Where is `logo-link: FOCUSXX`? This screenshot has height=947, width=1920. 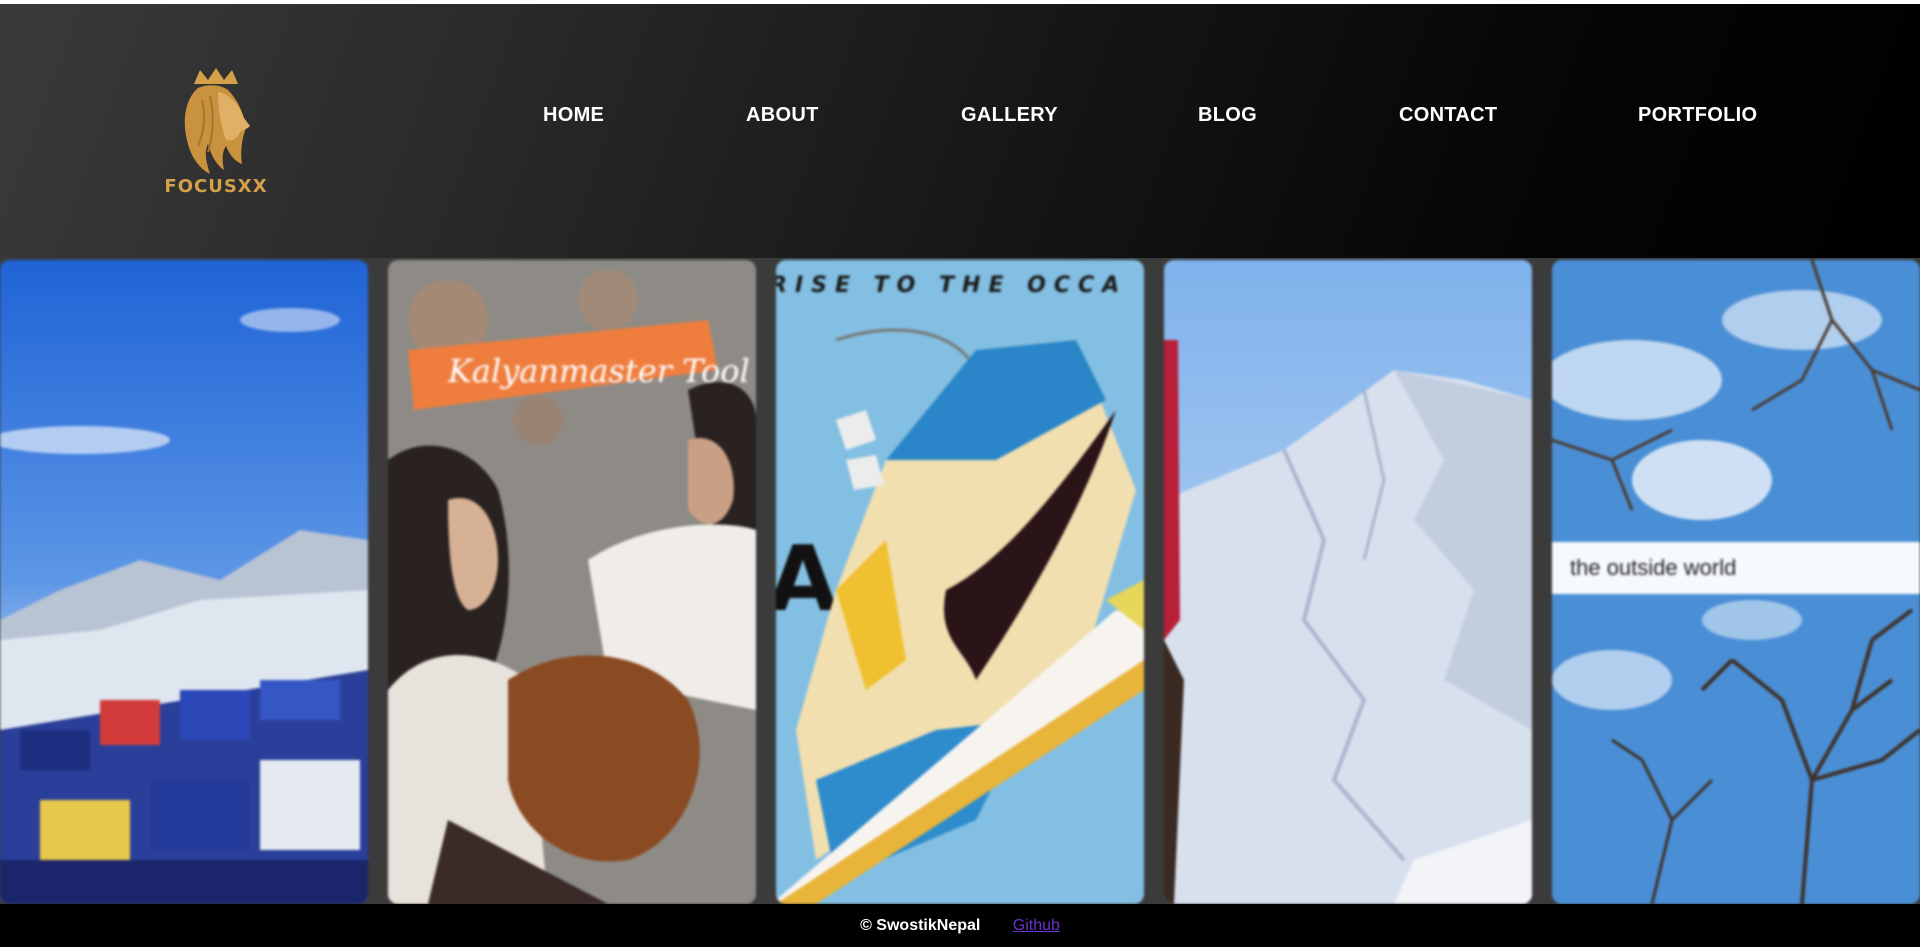 logo-link: FOCUSXX is located at coordinates (216, 131).